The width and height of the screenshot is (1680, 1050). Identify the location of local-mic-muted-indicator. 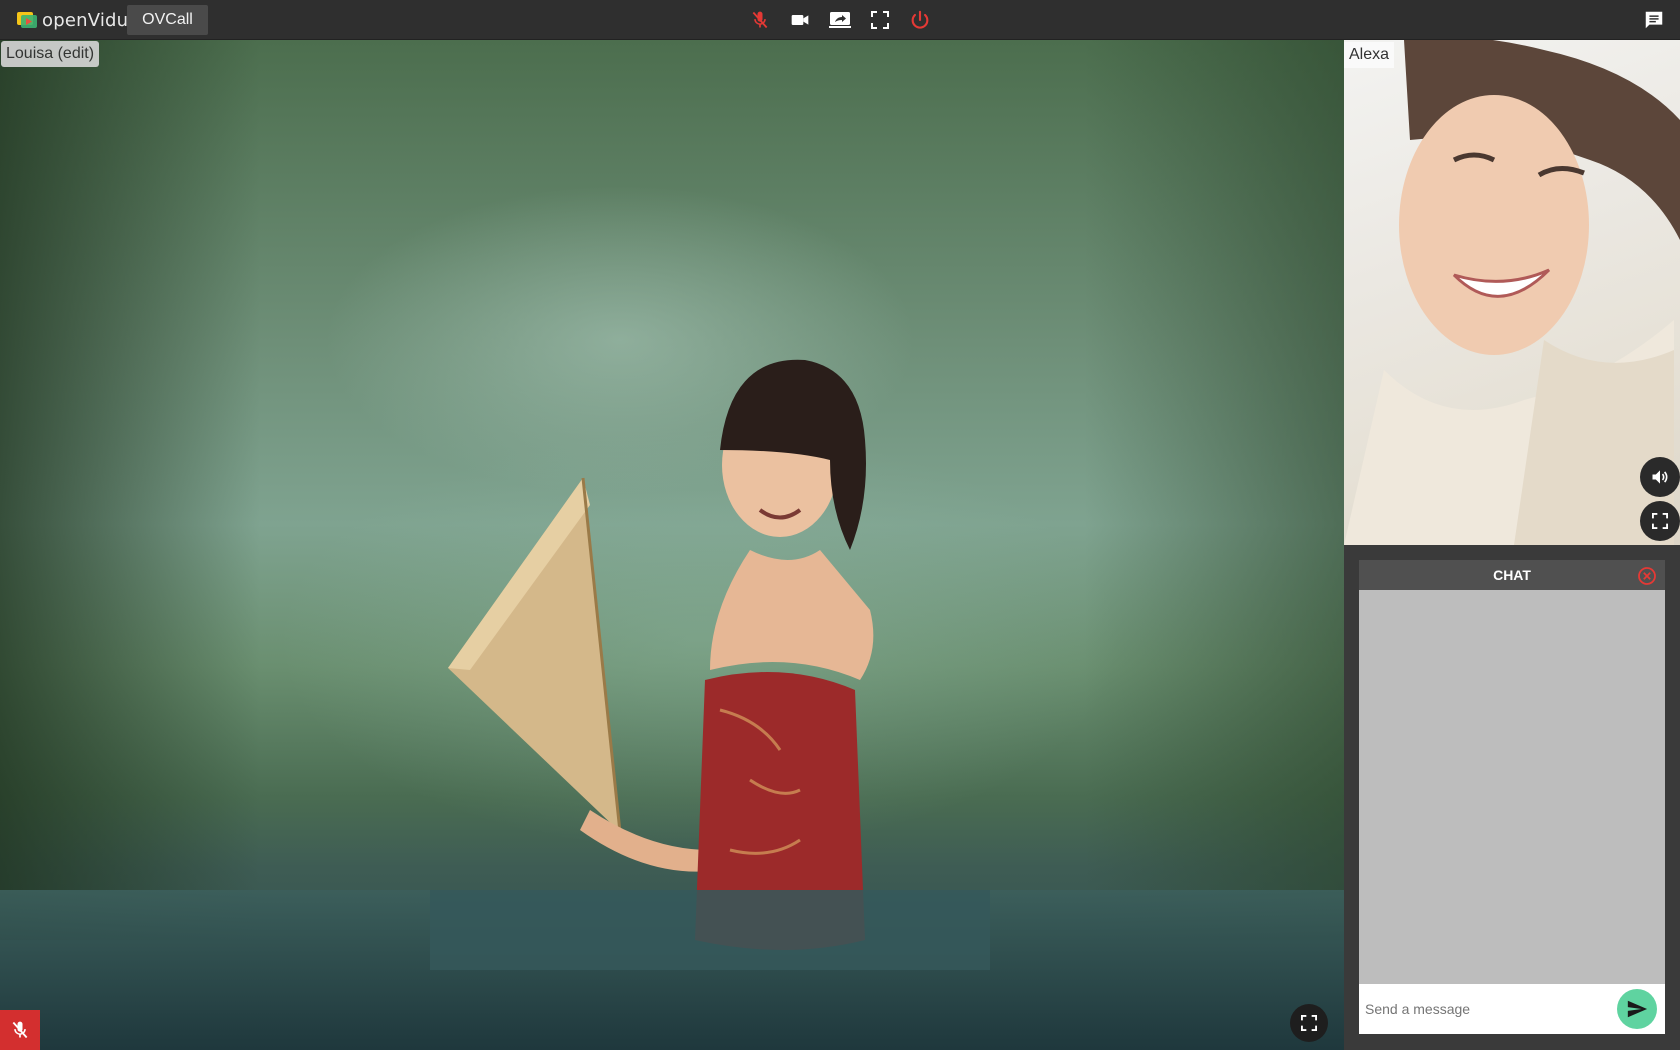
(20, 1030).